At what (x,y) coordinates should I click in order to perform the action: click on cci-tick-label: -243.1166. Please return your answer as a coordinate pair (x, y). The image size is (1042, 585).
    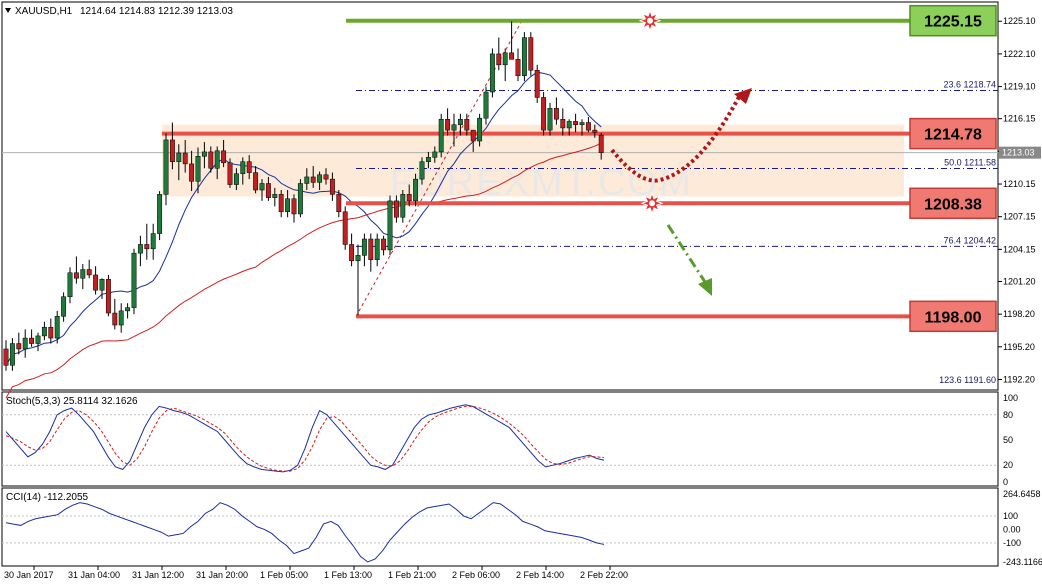
    Looking at the image, I should click on (1022, 562).